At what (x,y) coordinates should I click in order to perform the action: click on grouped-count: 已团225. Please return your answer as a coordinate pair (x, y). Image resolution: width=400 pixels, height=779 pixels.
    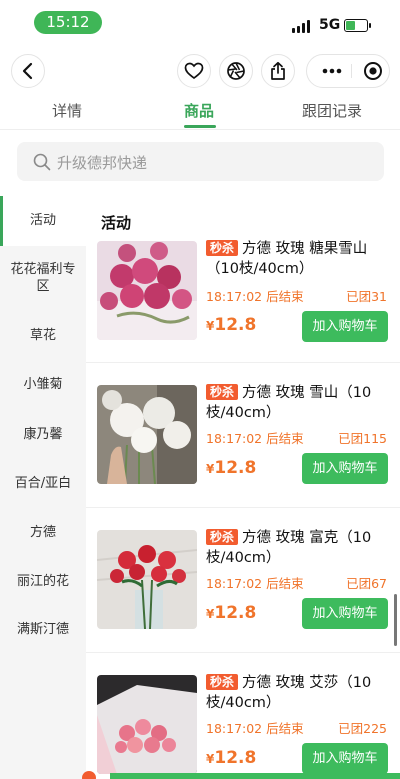
    Looking at the image, I should click on (362, 728).